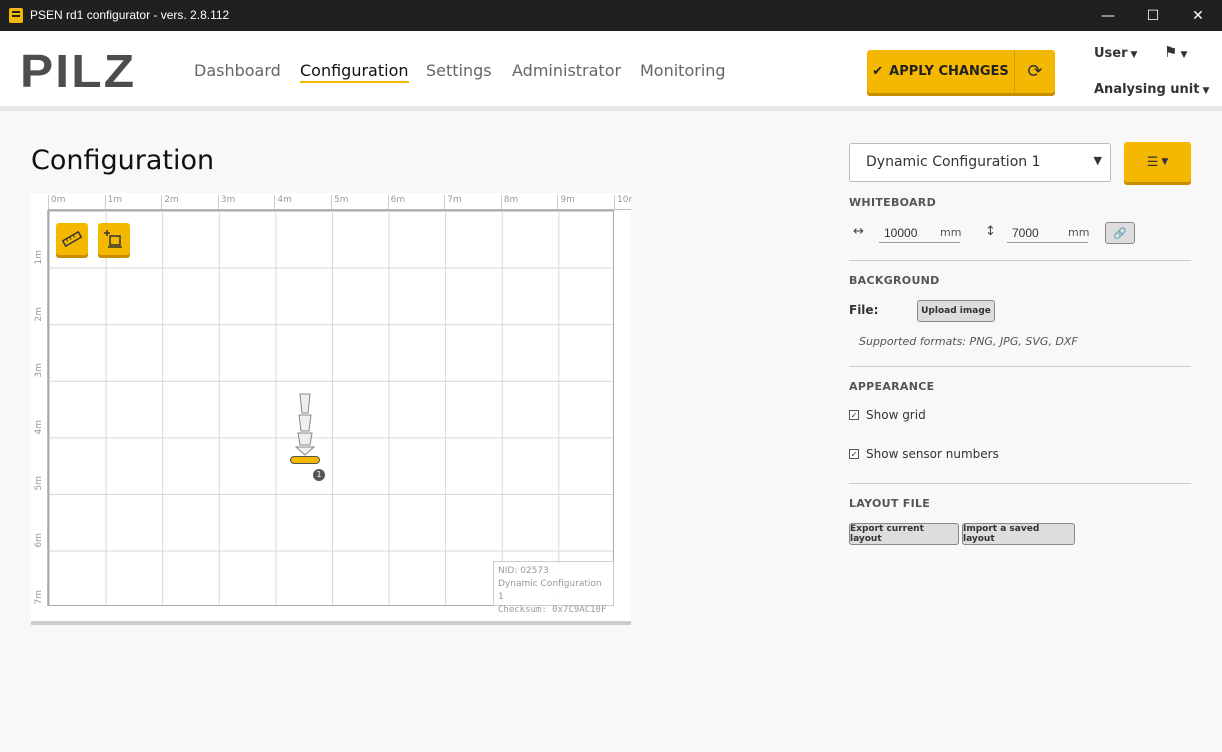 This screenshot has height=752, width=1222. Describe the element at coordinates (990, 231) in the screenshot. I see `height-arrows-icon: ↕` at that location.